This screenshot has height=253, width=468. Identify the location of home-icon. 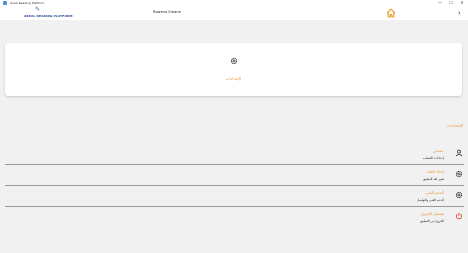
(391, 13).